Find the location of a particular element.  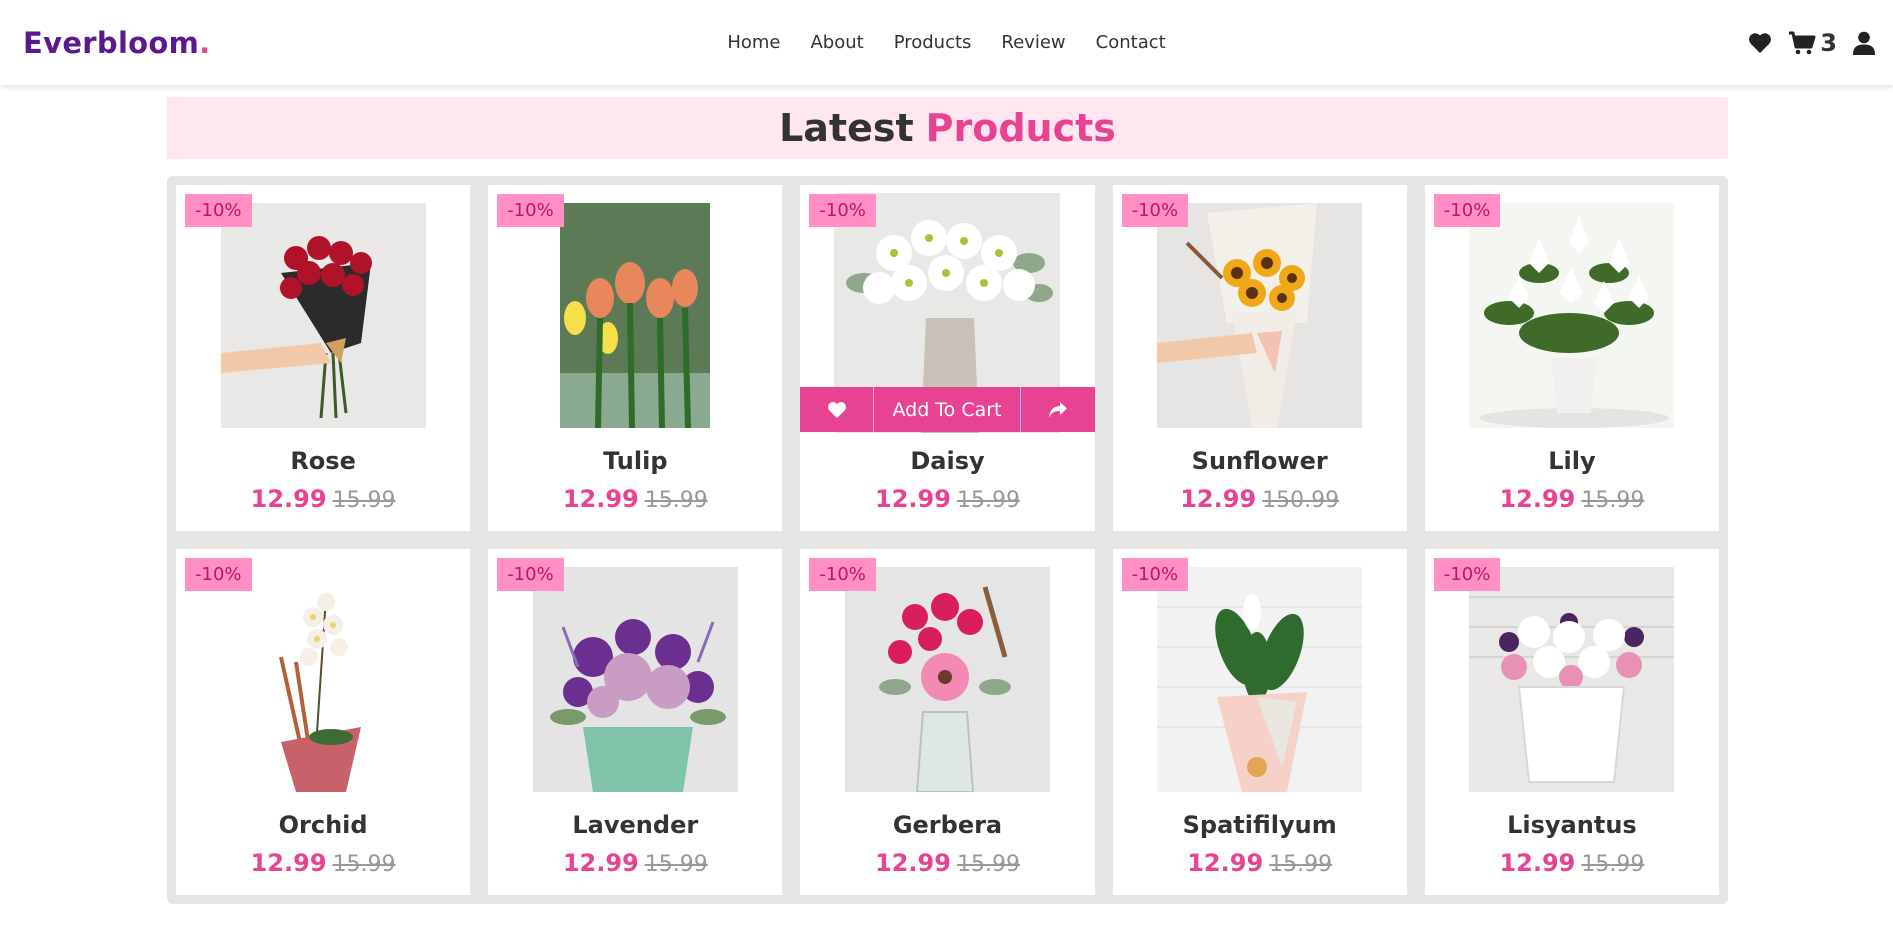

product-image-lavender is located at coordinates (635, 679).